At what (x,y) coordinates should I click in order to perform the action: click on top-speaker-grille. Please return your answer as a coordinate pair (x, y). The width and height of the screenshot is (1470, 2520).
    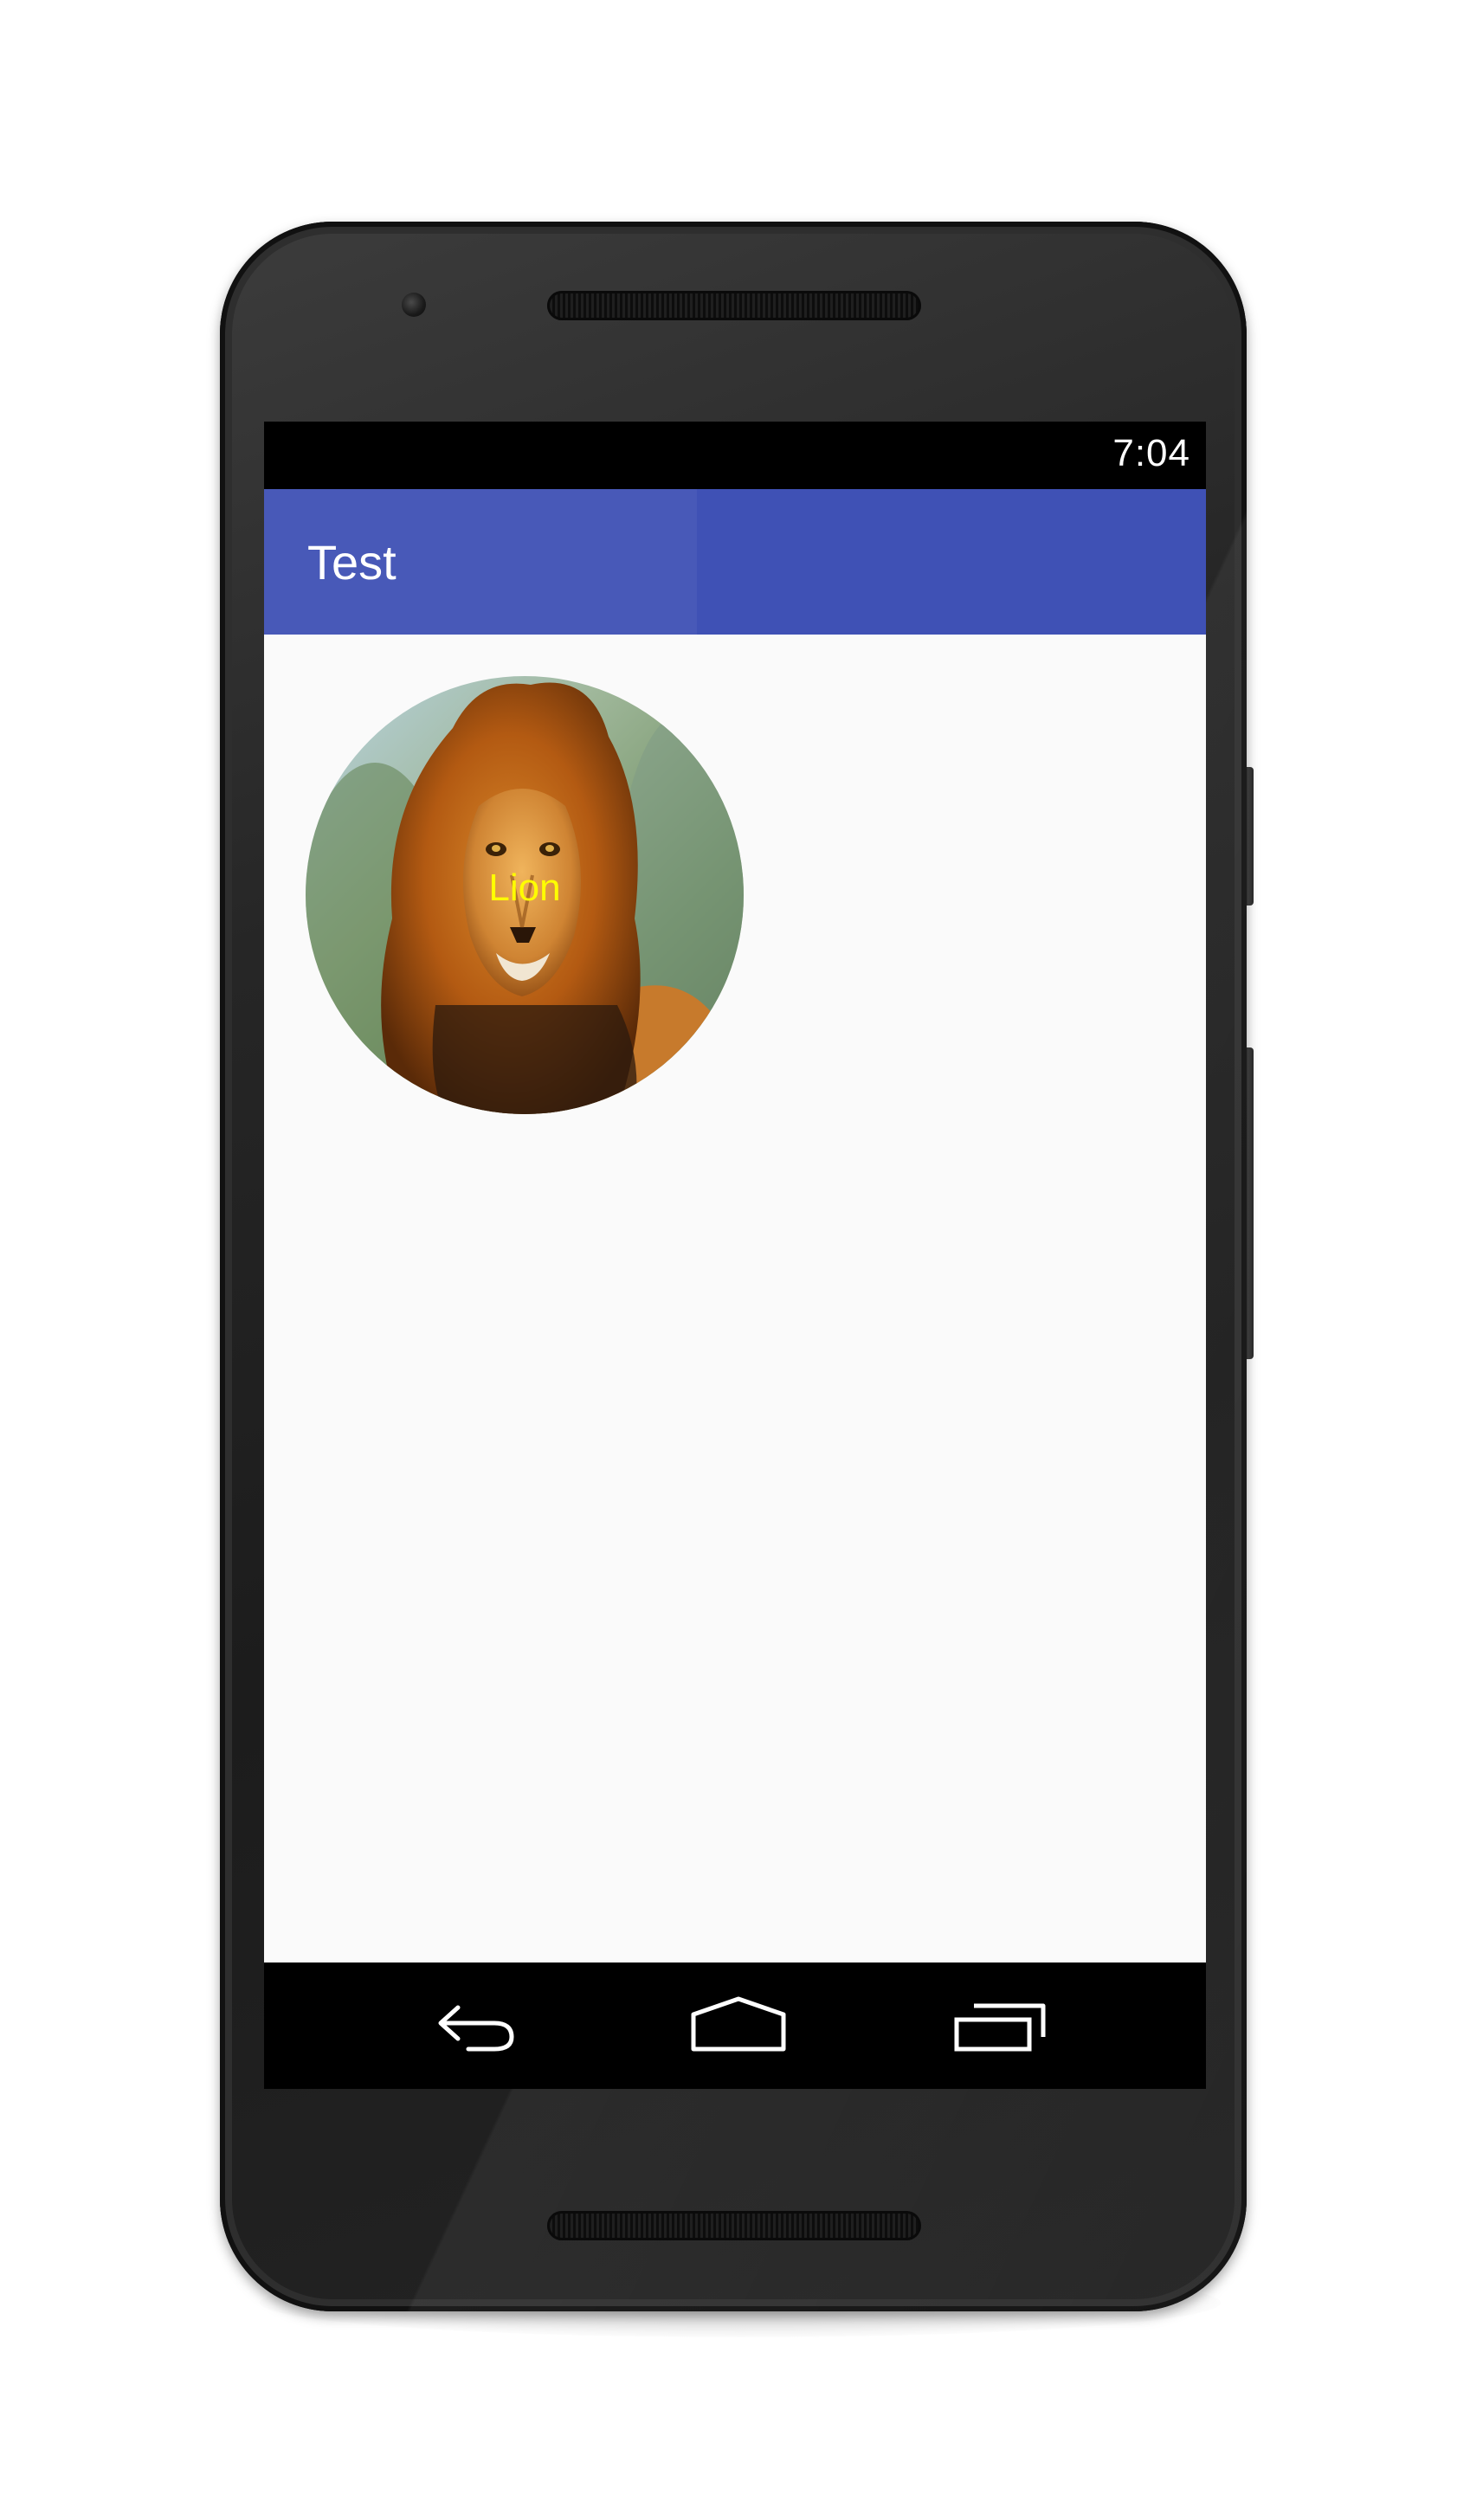
    Looking at the image, I should click on (734, 305).